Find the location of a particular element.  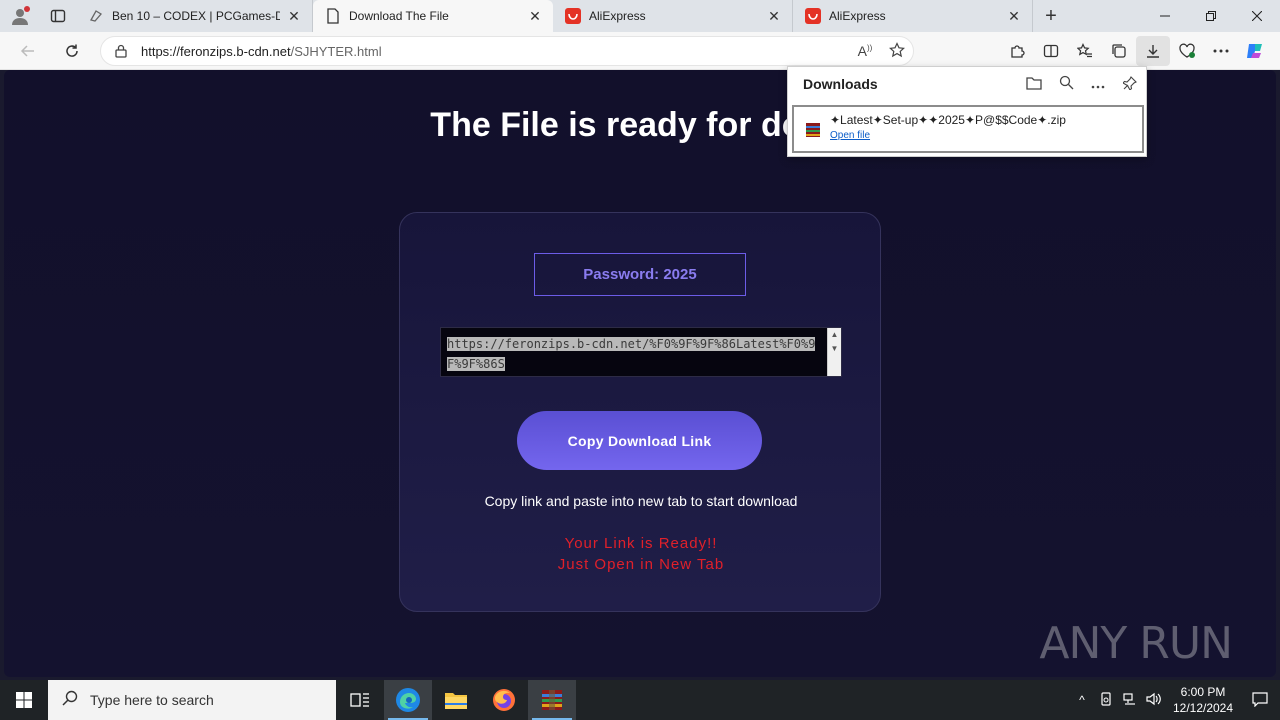

winrar-icon is located at coordinates (552, 700).